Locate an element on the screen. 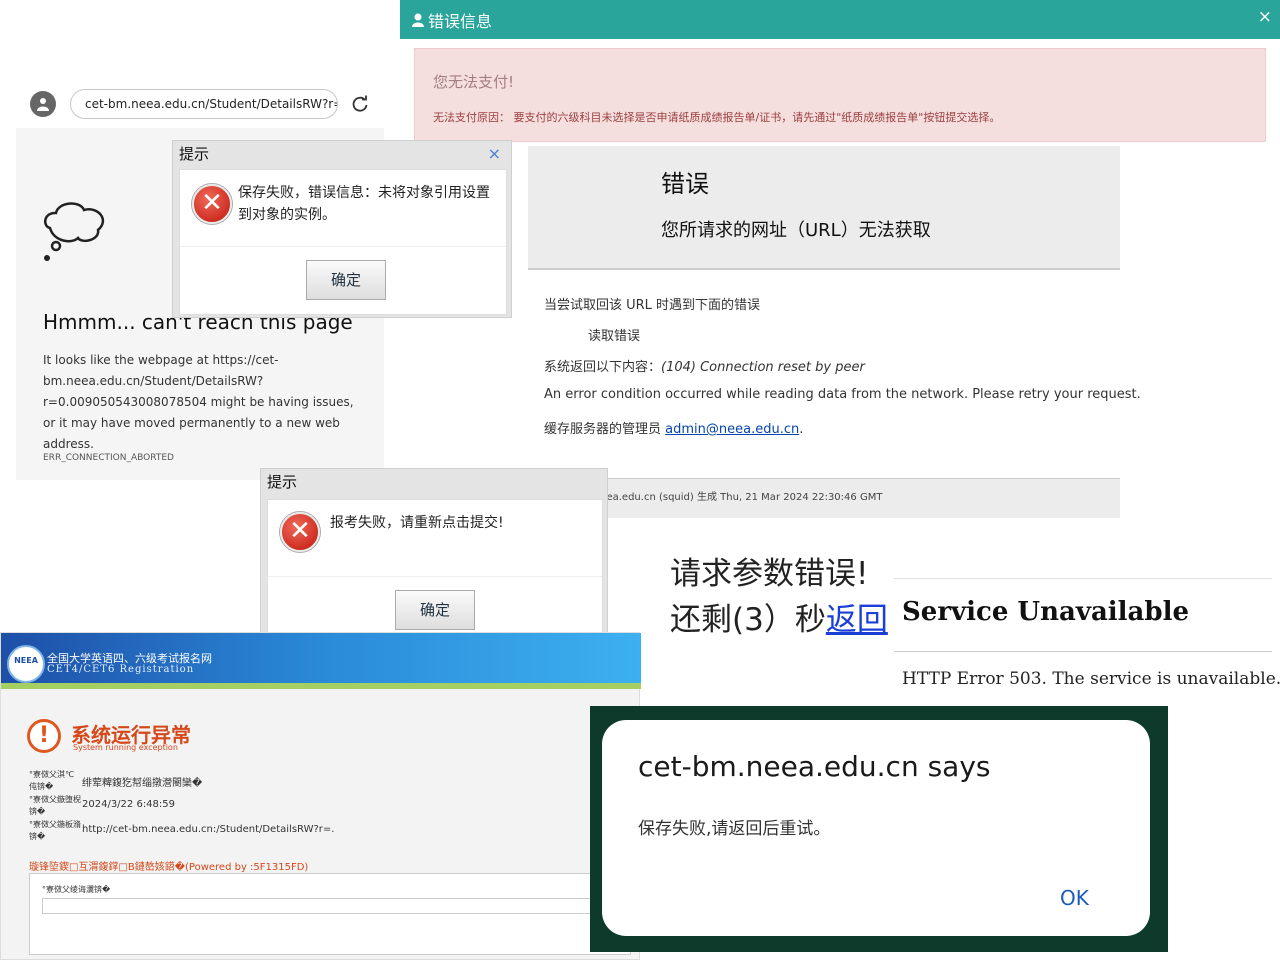 The width and height of the screenshot is (1280, 960). edge-error-code: ERR_CONNECTION_ABORTED is located at coordinates (108, 458).